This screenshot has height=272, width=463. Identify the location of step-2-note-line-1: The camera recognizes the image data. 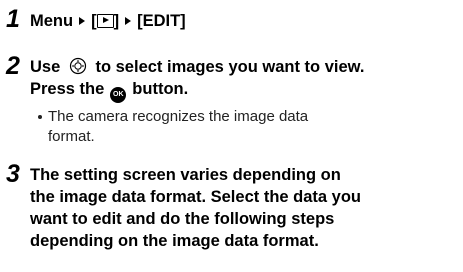
(173, 117).